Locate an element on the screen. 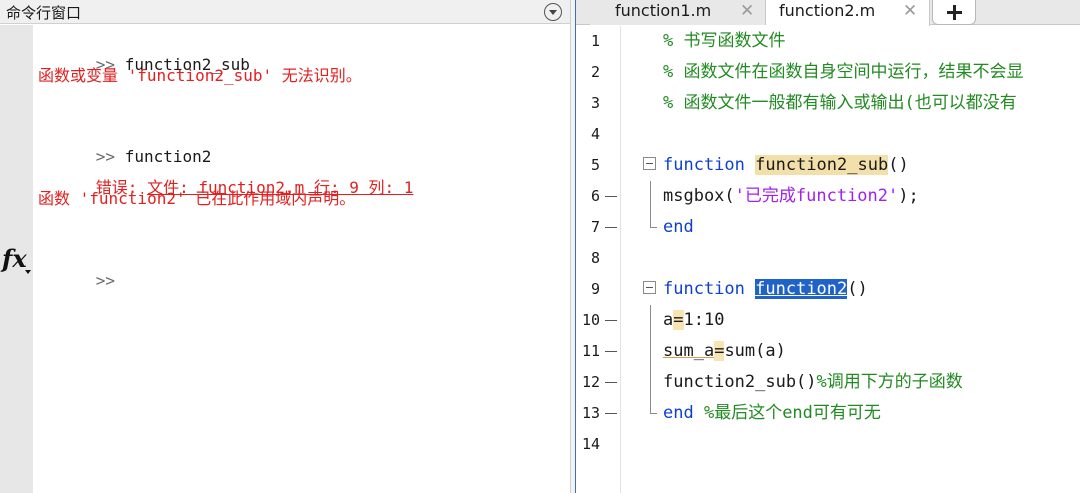 This screenshot has height=493, width=1080. code-expression: 1:10 is located at coordinates (704, 320).